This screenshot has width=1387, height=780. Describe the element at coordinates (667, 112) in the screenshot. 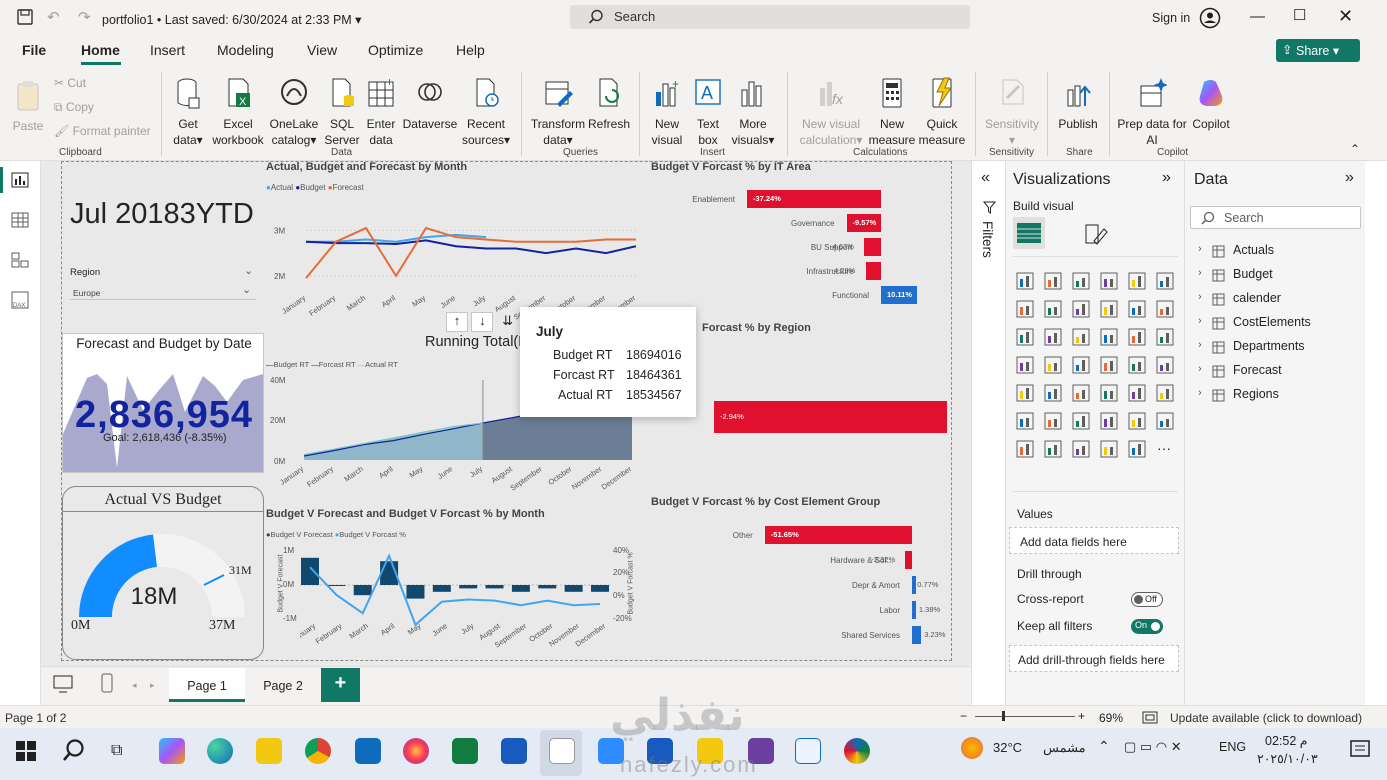

I see `new-visual-button: + New visual` at that location.